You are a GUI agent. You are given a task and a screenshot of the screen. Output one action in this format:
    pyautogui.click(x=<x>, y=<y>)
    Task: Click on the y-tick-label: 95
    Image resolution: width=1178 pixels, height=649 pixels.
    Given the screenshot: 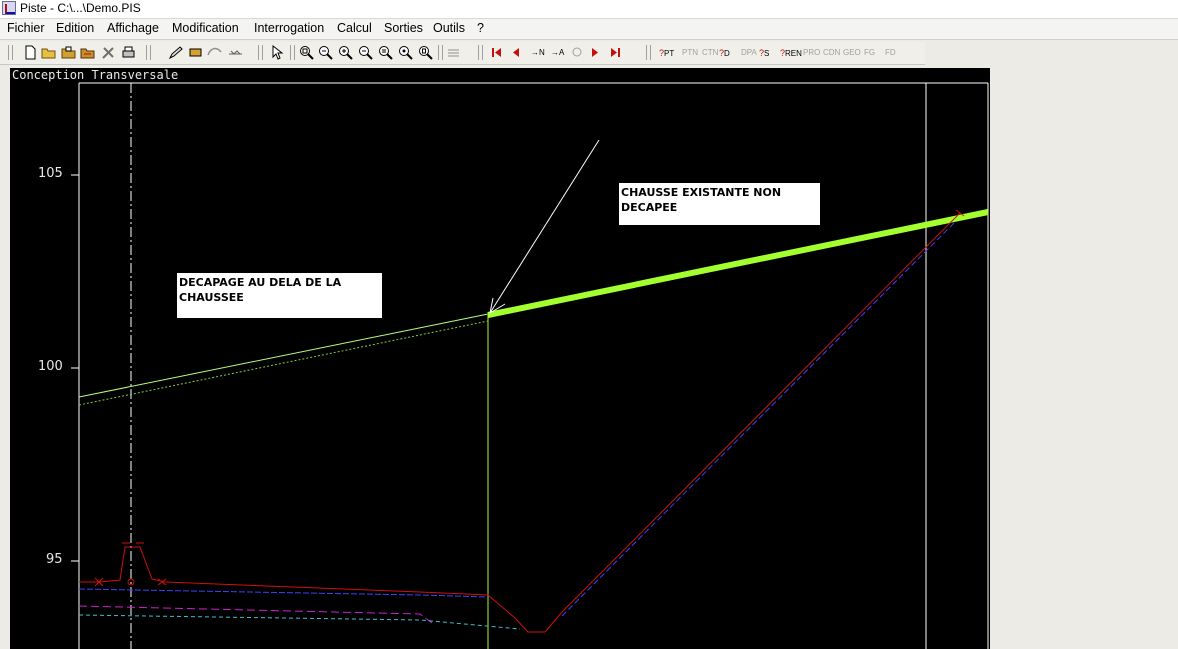 What is the action you would take?
    pyautogui.click(x=54, y=559)
    